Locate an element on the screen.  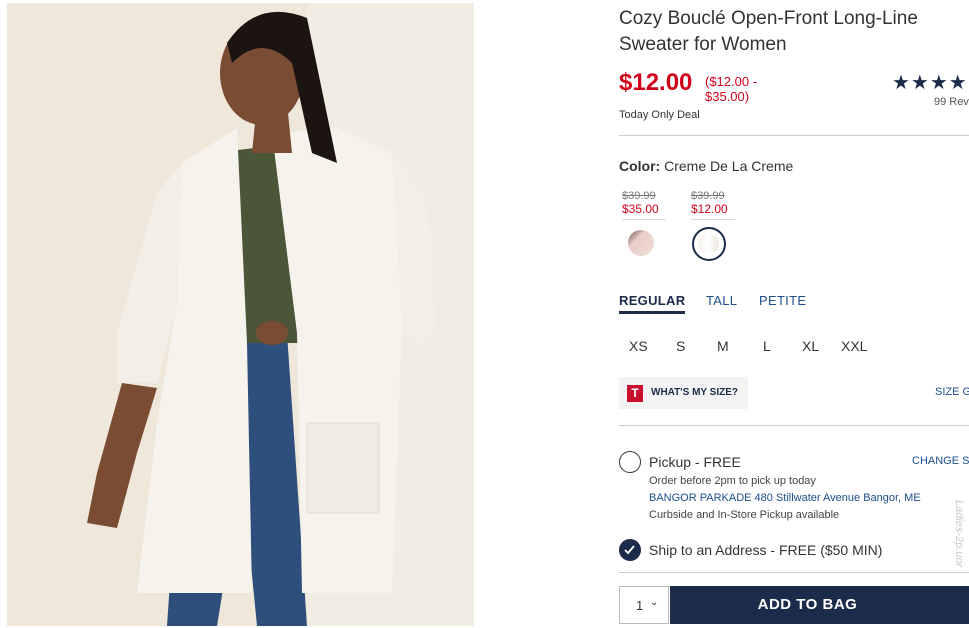
size-m: M is located at coordinates (723, 346).